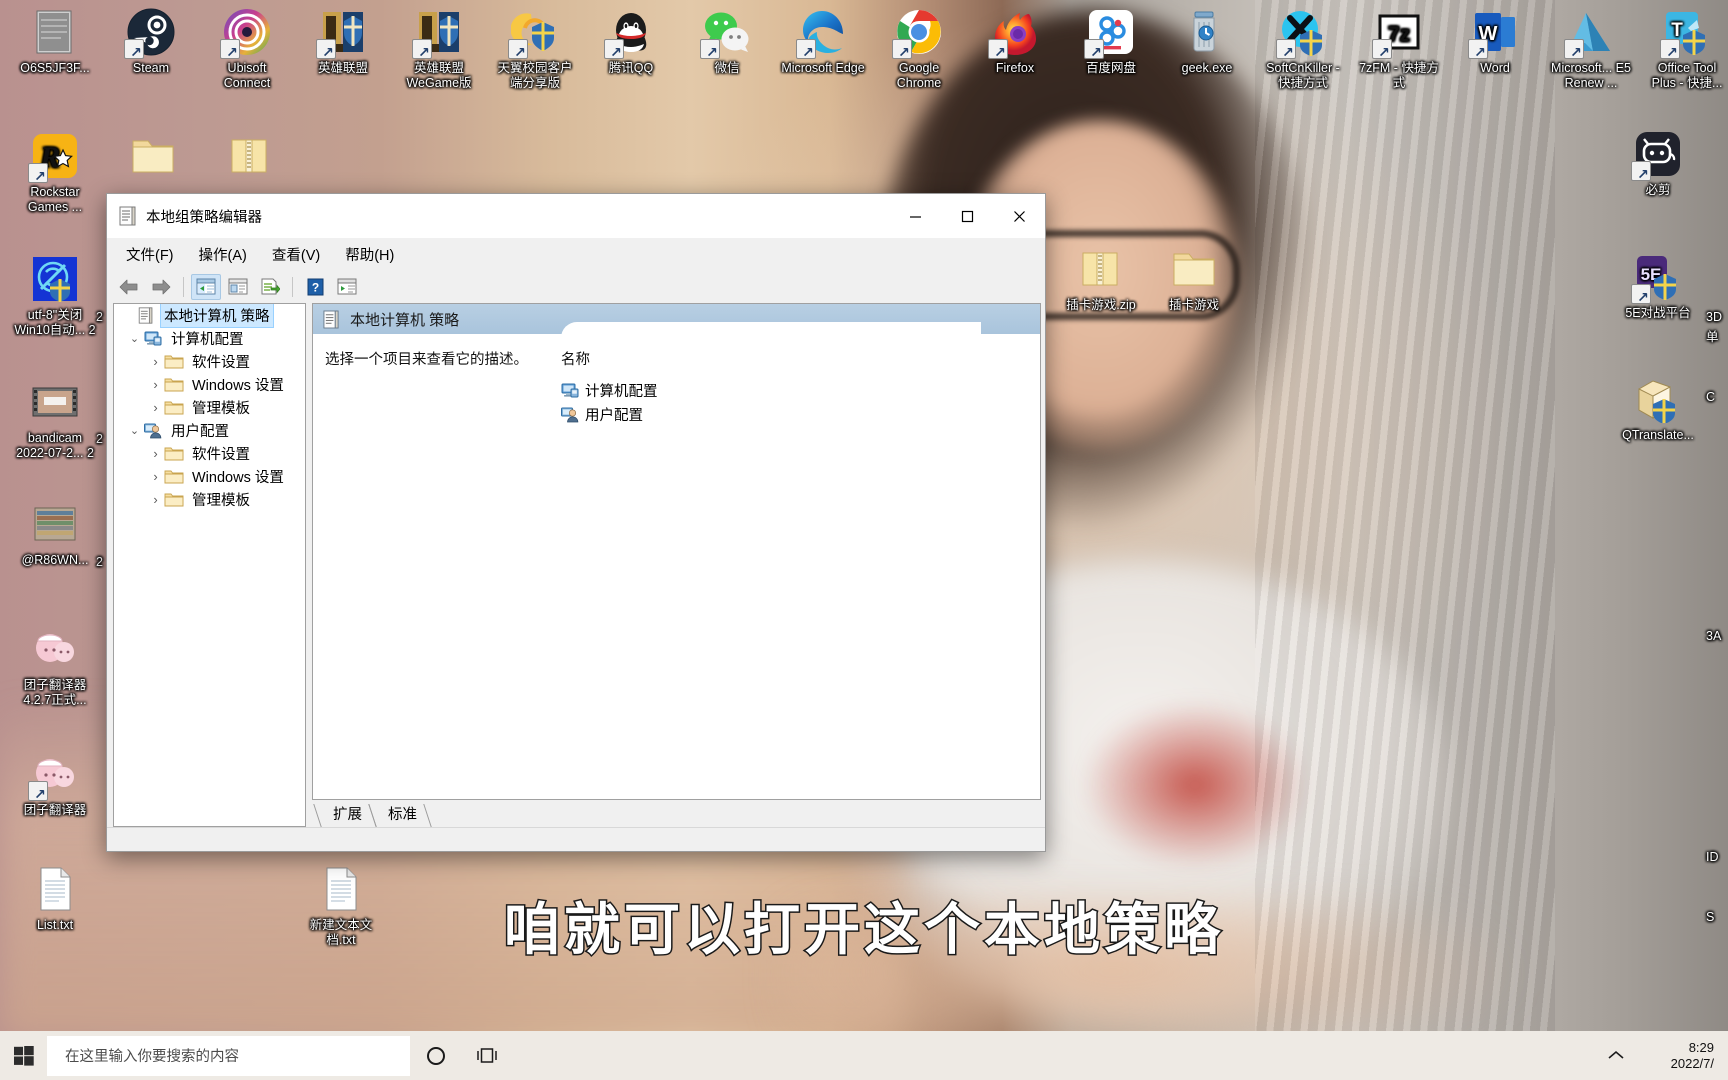 Image resolution: width=1728 pixels, height=1080 pixels. What do you see at coordinates (1717, 397) in the screenshot?
I see `desktop-icon-clipped-label-2: C` at bounding box center [1717, 397].